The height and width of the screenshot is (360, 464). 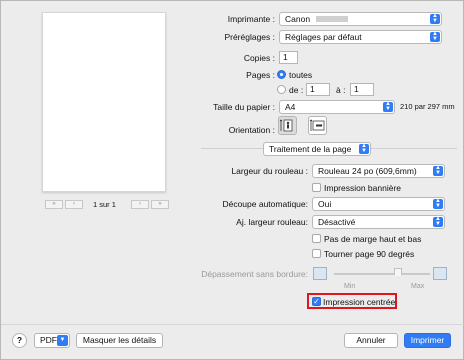 What do you see at coordinates (272, 222) in the screenshot?
I see `roll-fit-label: Aj. largeur rouleau:` at bounding box center [272, 222].